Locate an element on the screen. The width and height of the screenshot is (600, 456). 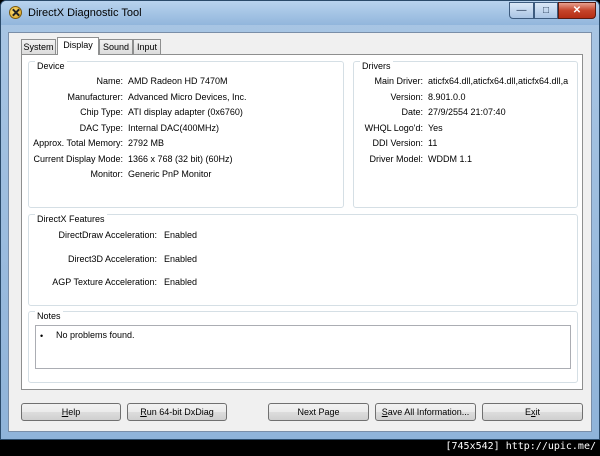
device-field-value: 1366 x 768 (32 bit) (60Hz) is located at coordinates (180, 158).